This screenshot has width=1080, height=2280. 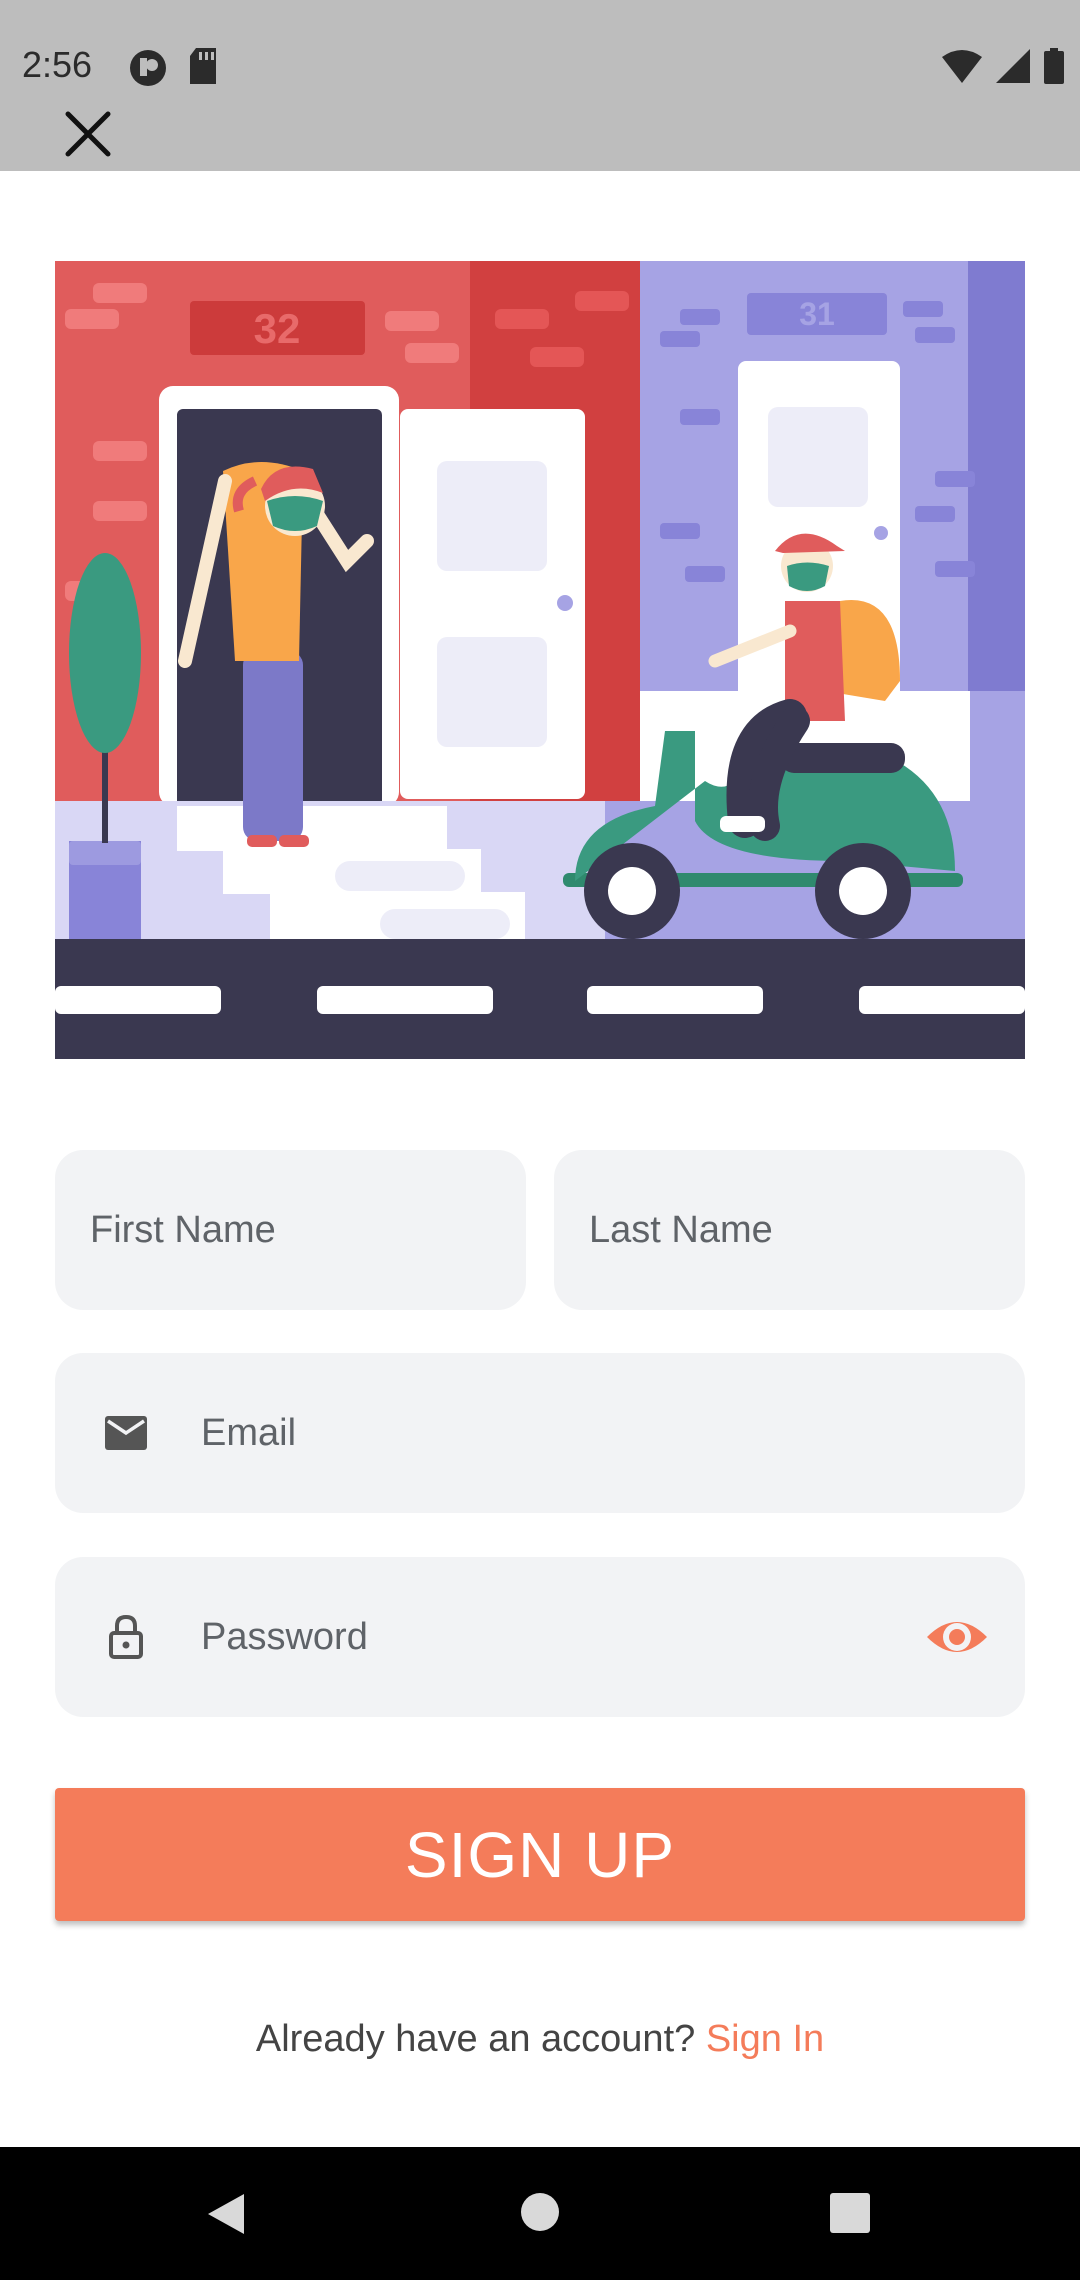 What do you see at coordinates (962, 66) in the screenshot?
I see `wifi-icon` at bounding box center [962, 66].